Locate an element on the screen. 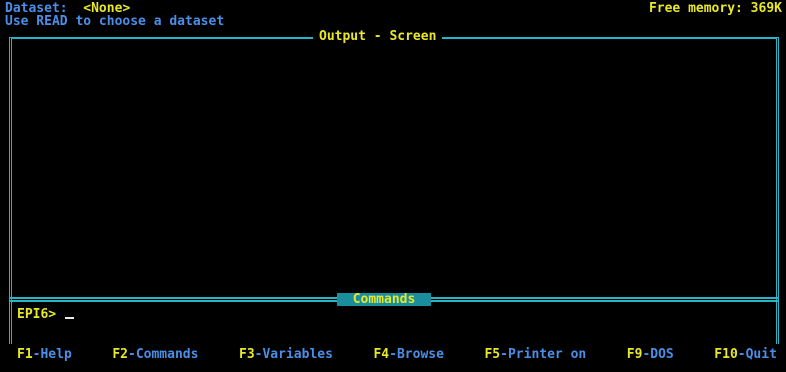  command-line: EPI6> is located at coordinates (46, 314).